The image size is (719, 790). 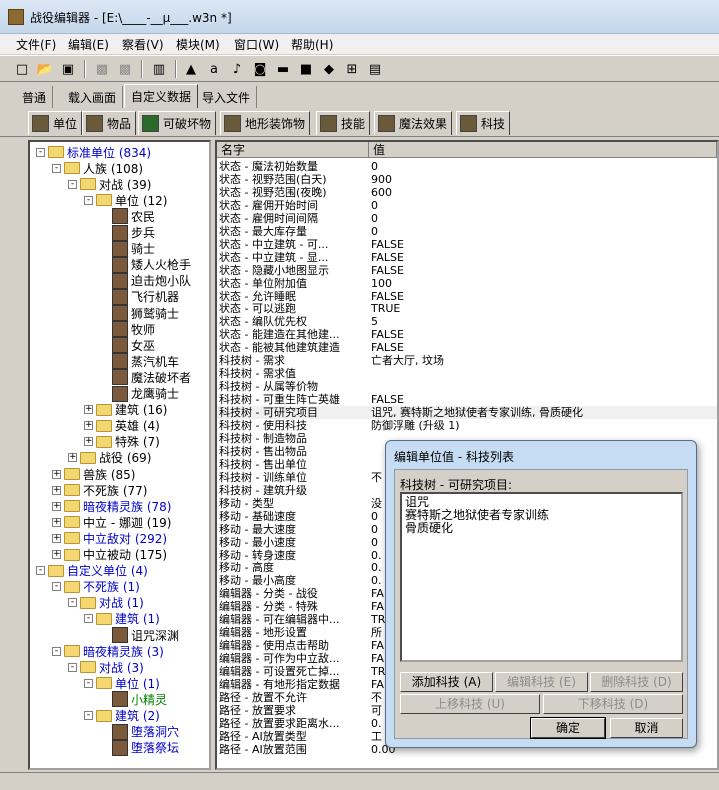 I want to click on tree-folder-item: + 中立敌对 (292), so click(x=109, y=538).